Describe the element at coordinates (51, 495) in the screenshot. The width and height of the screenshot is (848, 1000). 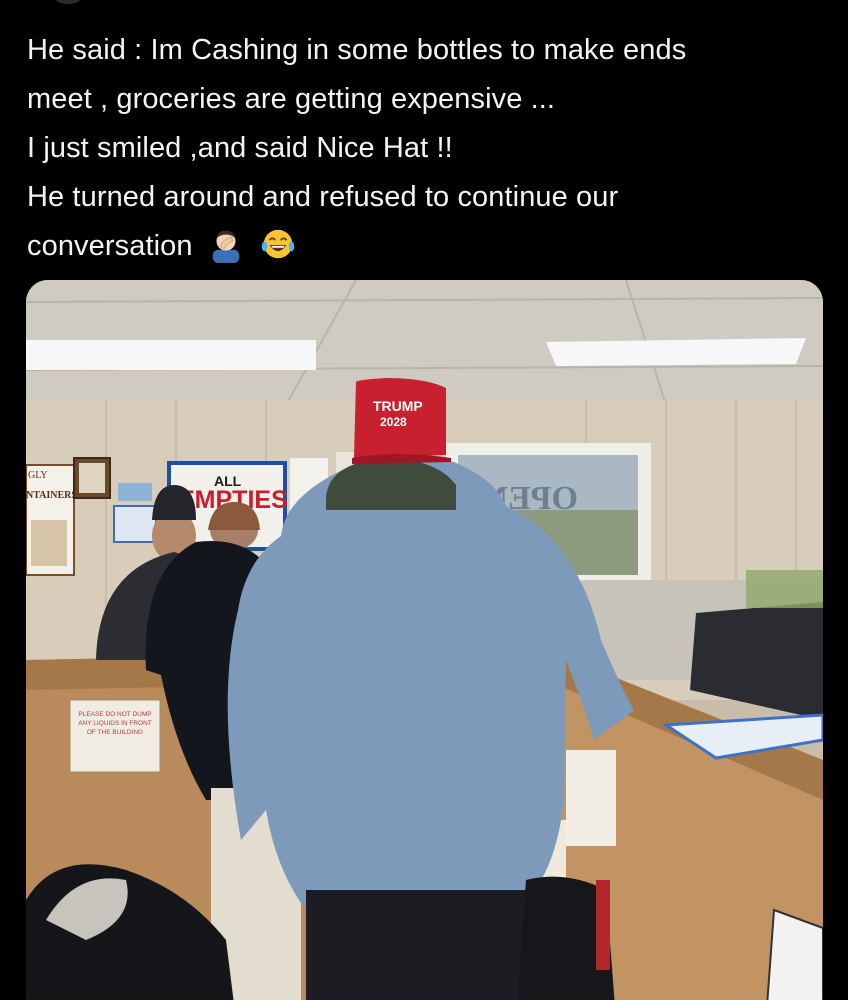
I see `poster-text: NTAINERS` at that location.